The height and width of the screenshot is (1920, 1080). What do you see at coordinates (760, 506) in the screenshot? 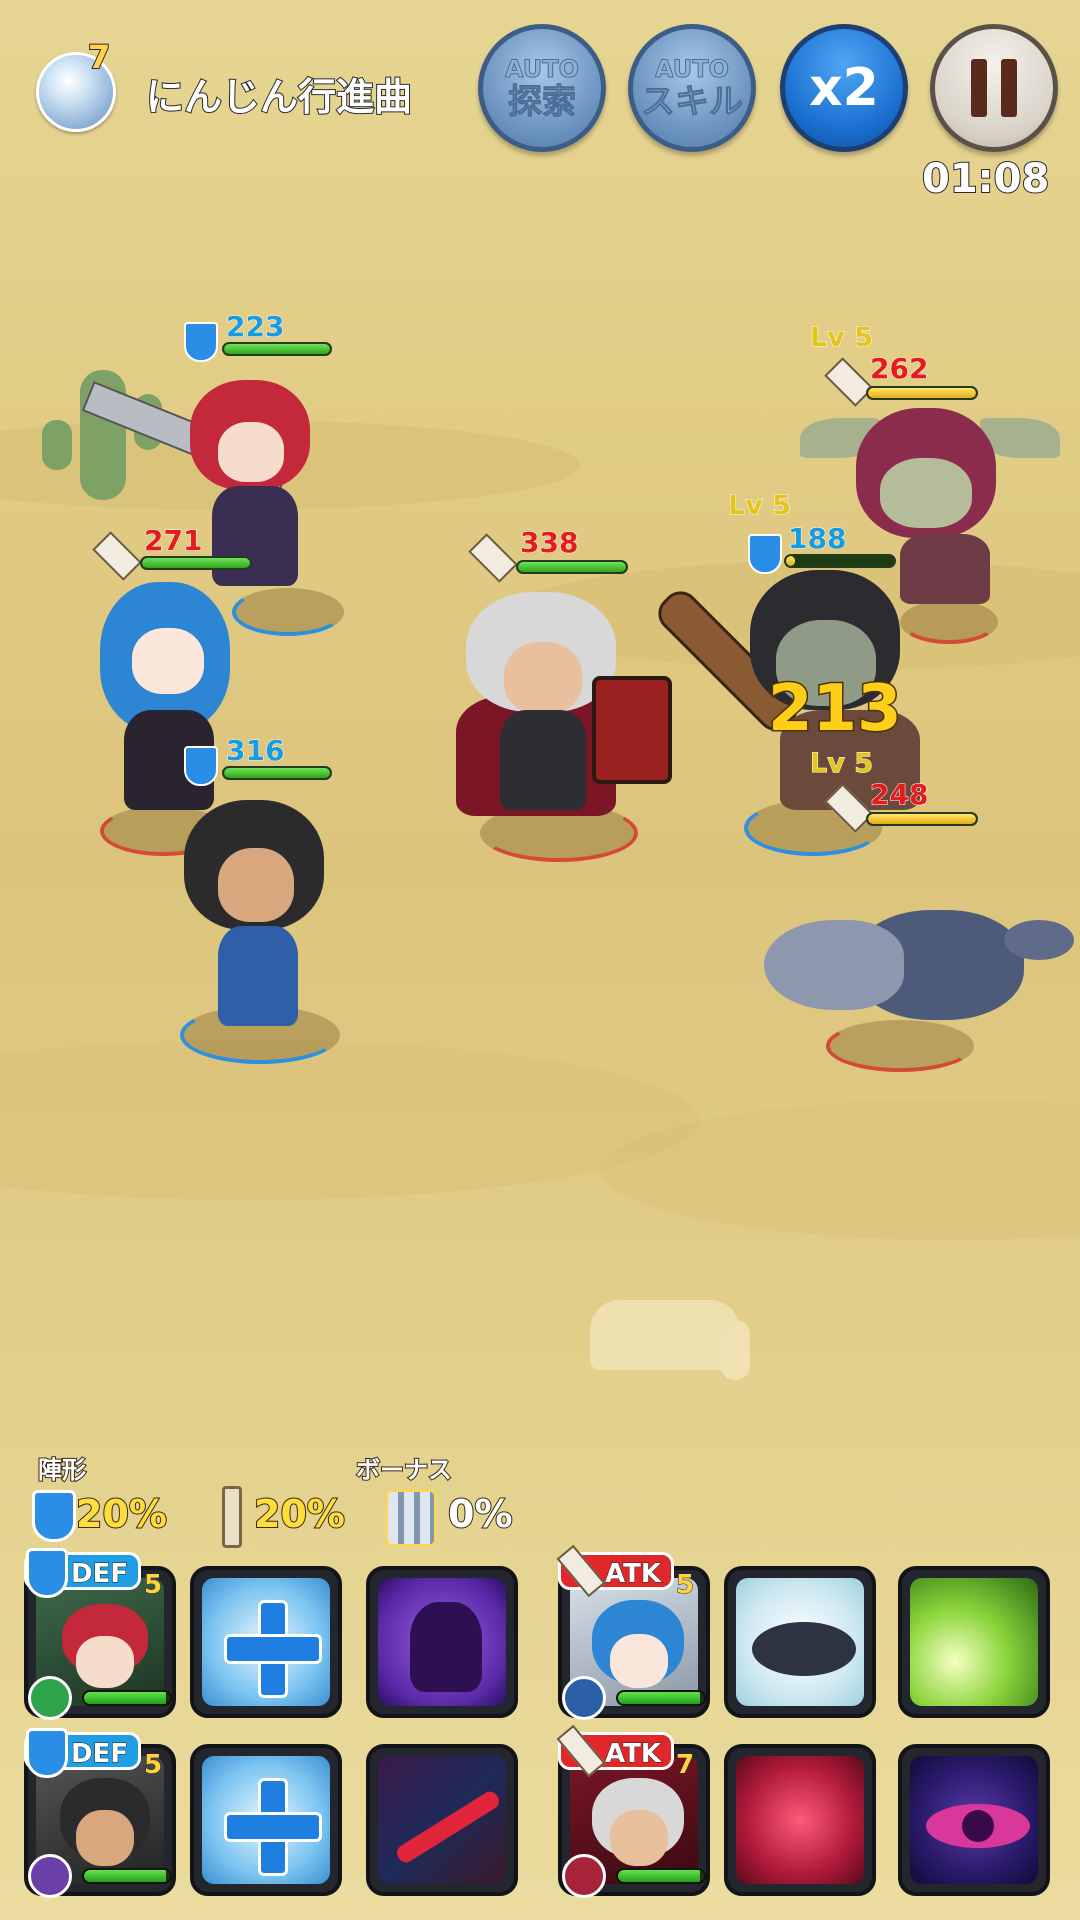
I see `enemy-2-level: Lv 5` at bounding box center [760, 506].